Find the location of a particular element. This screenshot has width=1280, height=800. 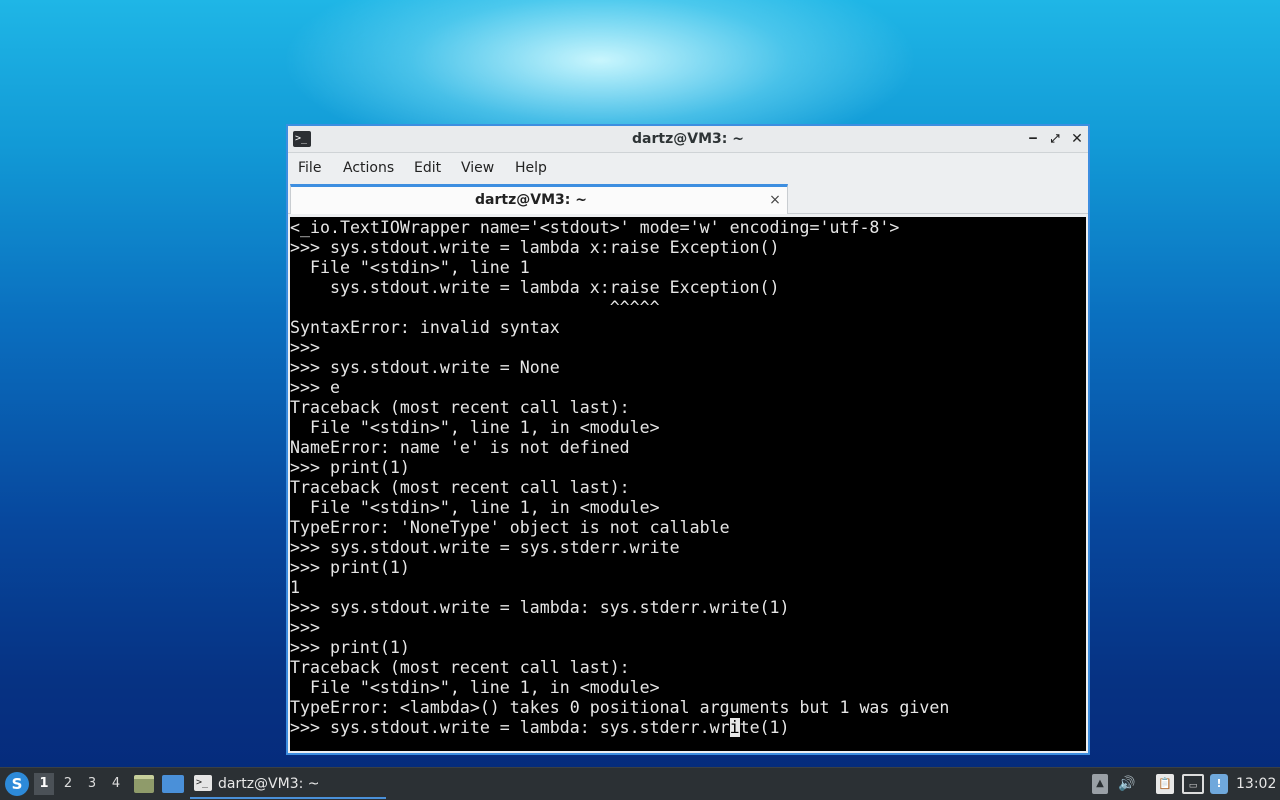

menu-edit: Edit is located at coordinates (427, 168).